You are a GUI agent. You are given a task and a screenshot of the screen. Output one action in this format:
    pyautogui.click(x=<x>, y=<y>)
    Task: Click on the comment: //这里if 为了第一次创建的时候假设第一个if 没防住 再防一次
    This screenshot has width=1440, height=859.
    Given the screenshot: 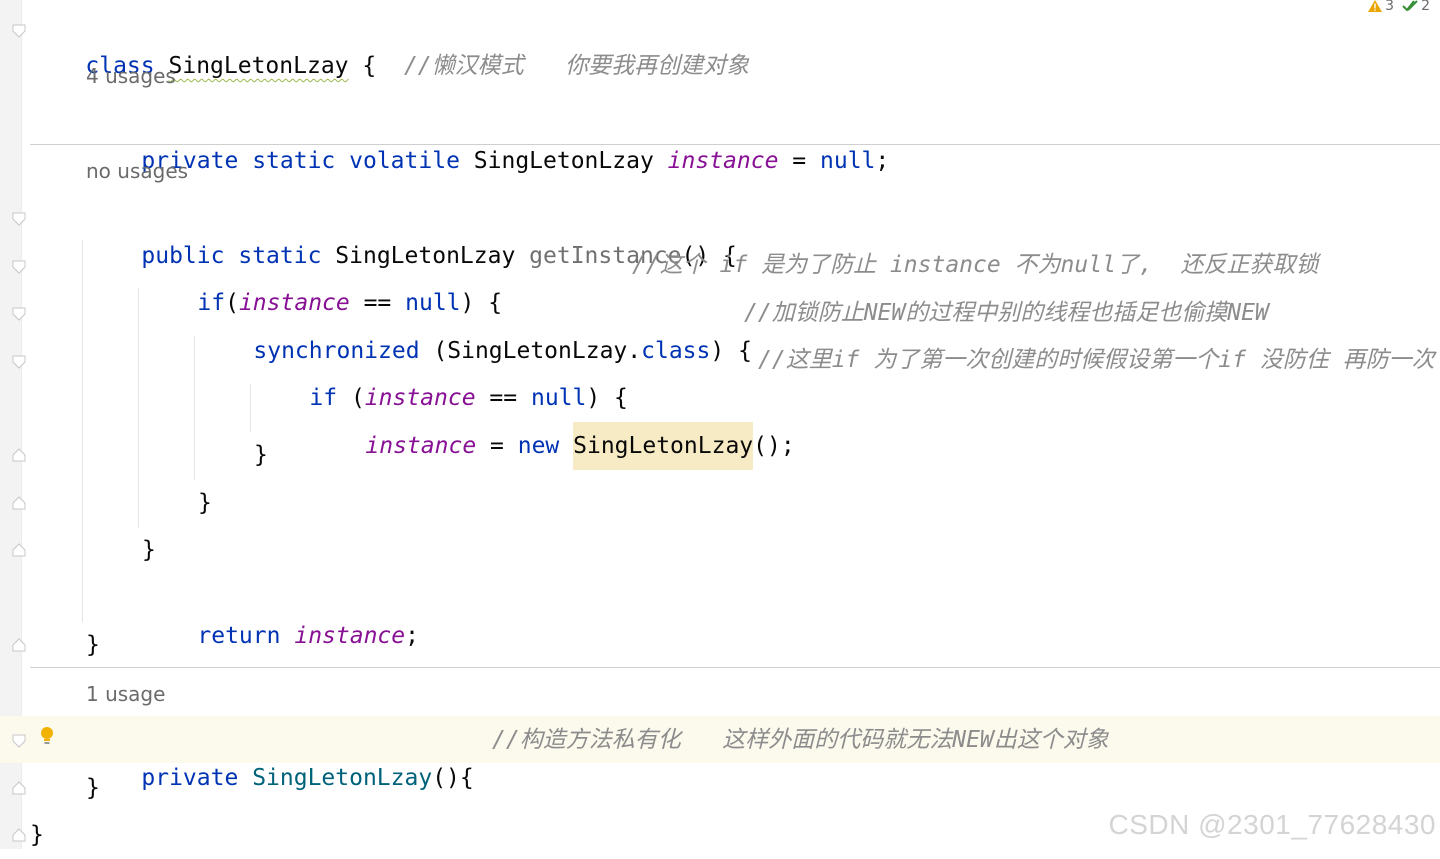 What is the action you would take?
    pyautogui.click(x=1096, y=360)
    